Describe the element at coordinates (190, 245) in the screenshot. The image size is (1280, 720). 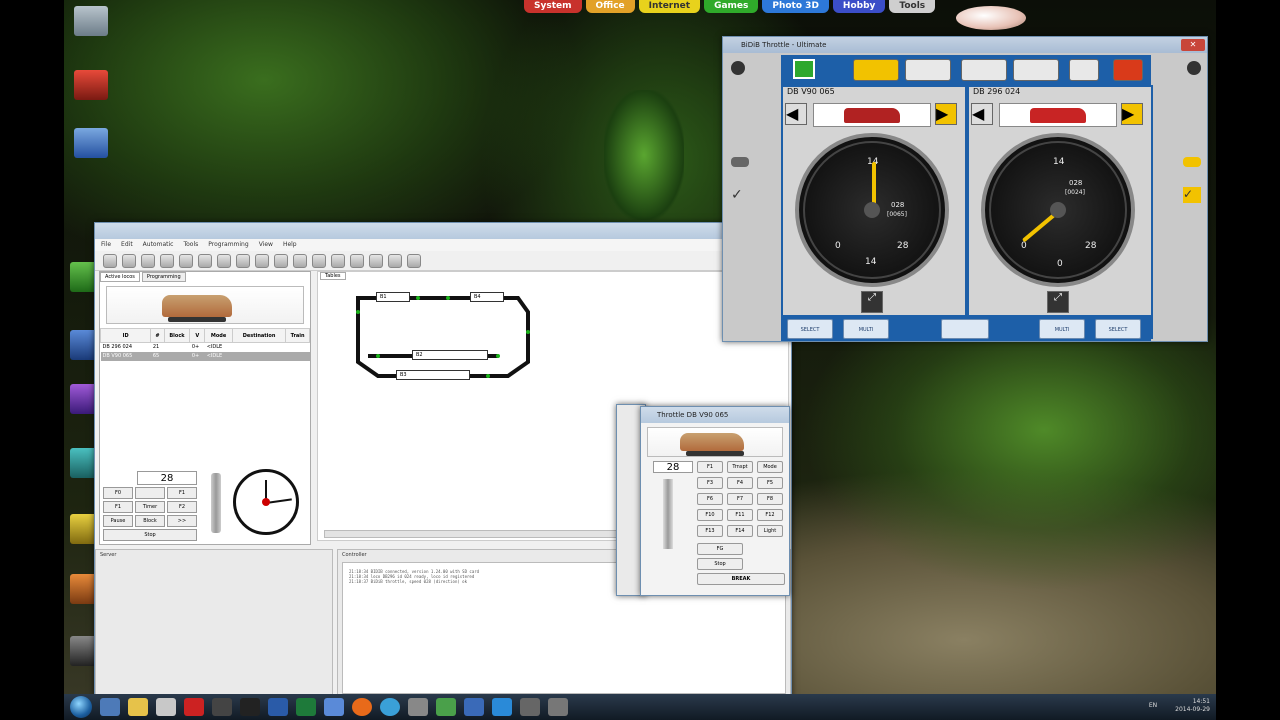
I see `menu-item: Tools` at that location.